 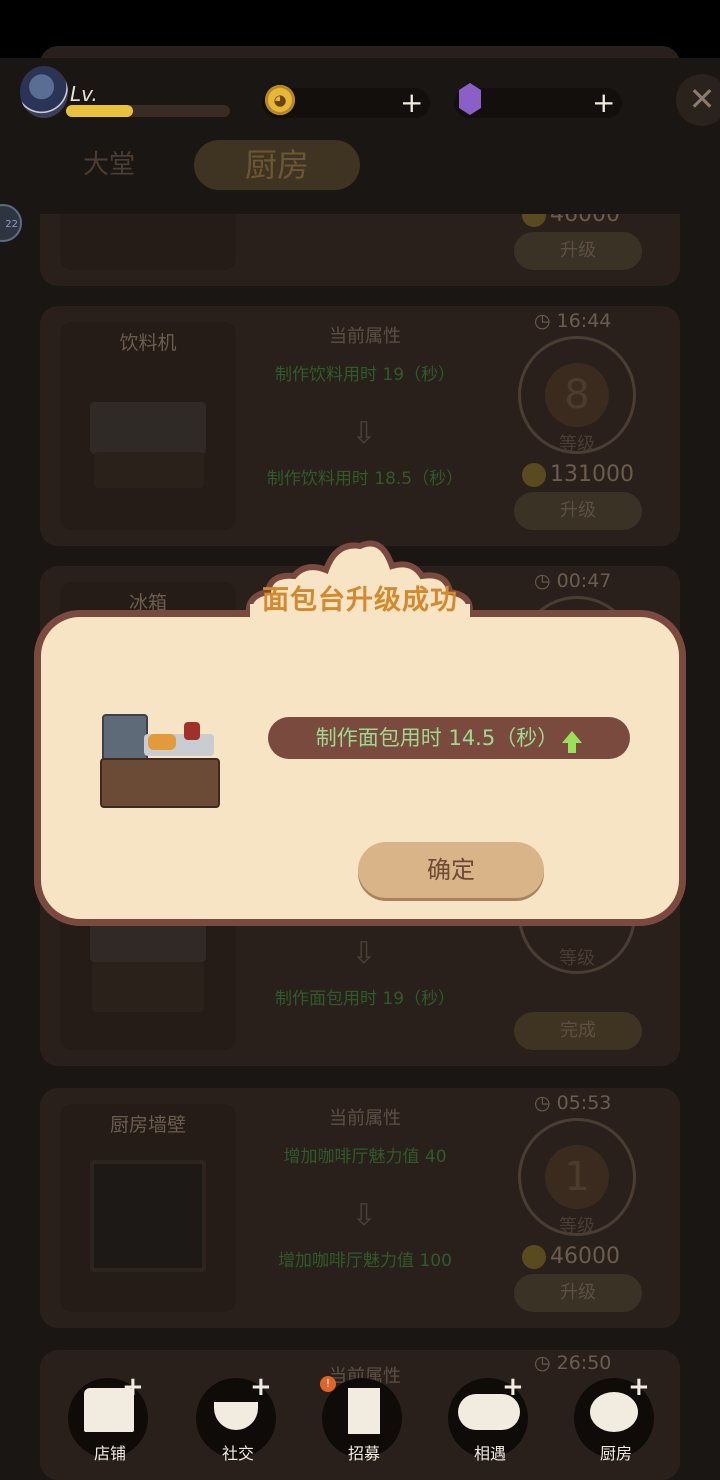 What do you see at coordinates (364, 1411) in the screenshot?
I see `recruit-door-icon` at bounding box center [364, 1411].